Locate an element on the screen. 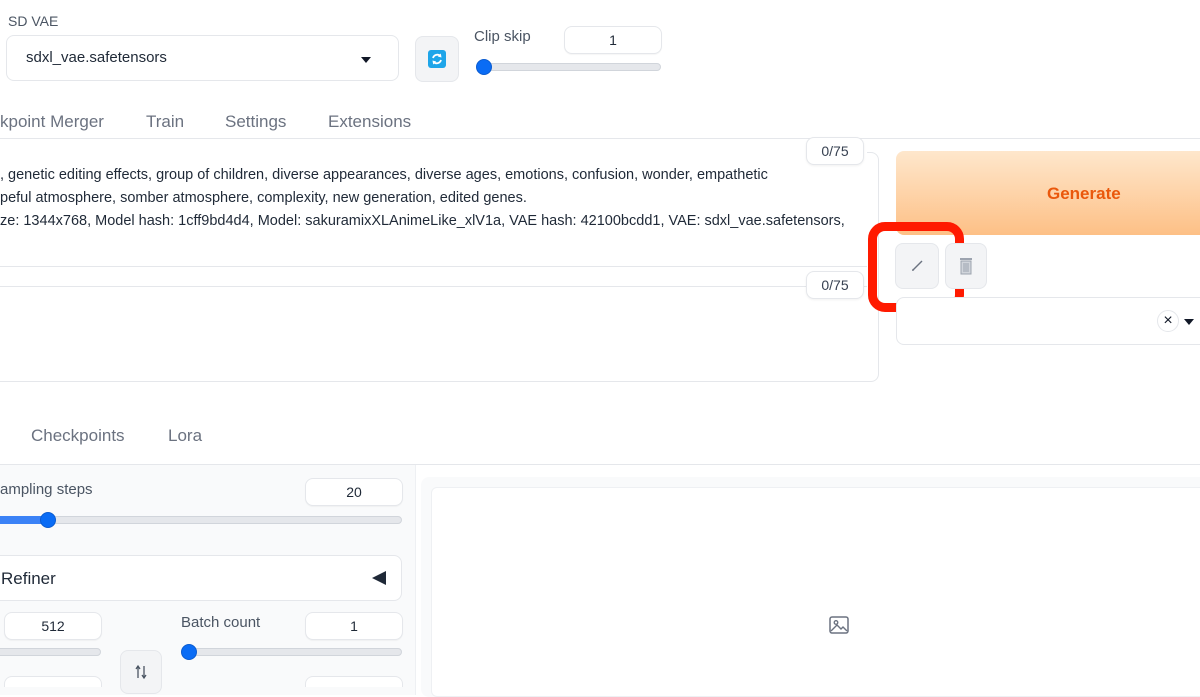  batch-count-label: Batch count is located at coordinates (221, 622).